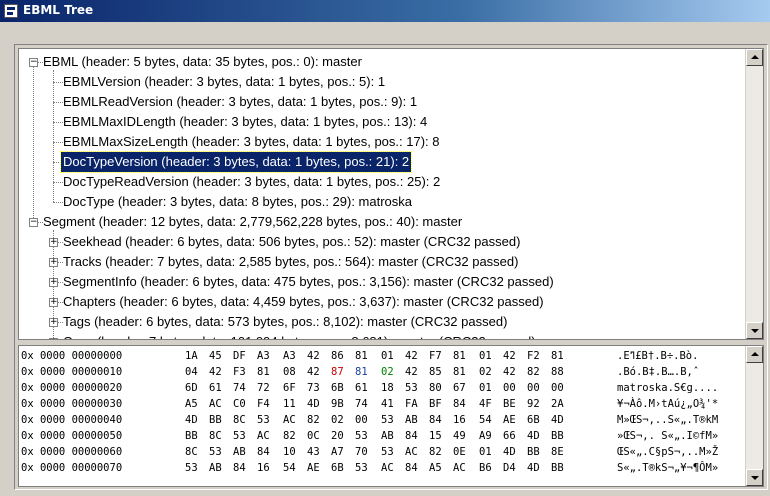 The width and height of the screenshot is (770, 496). I want to click on hex-byte: F7, so click(435, 356).